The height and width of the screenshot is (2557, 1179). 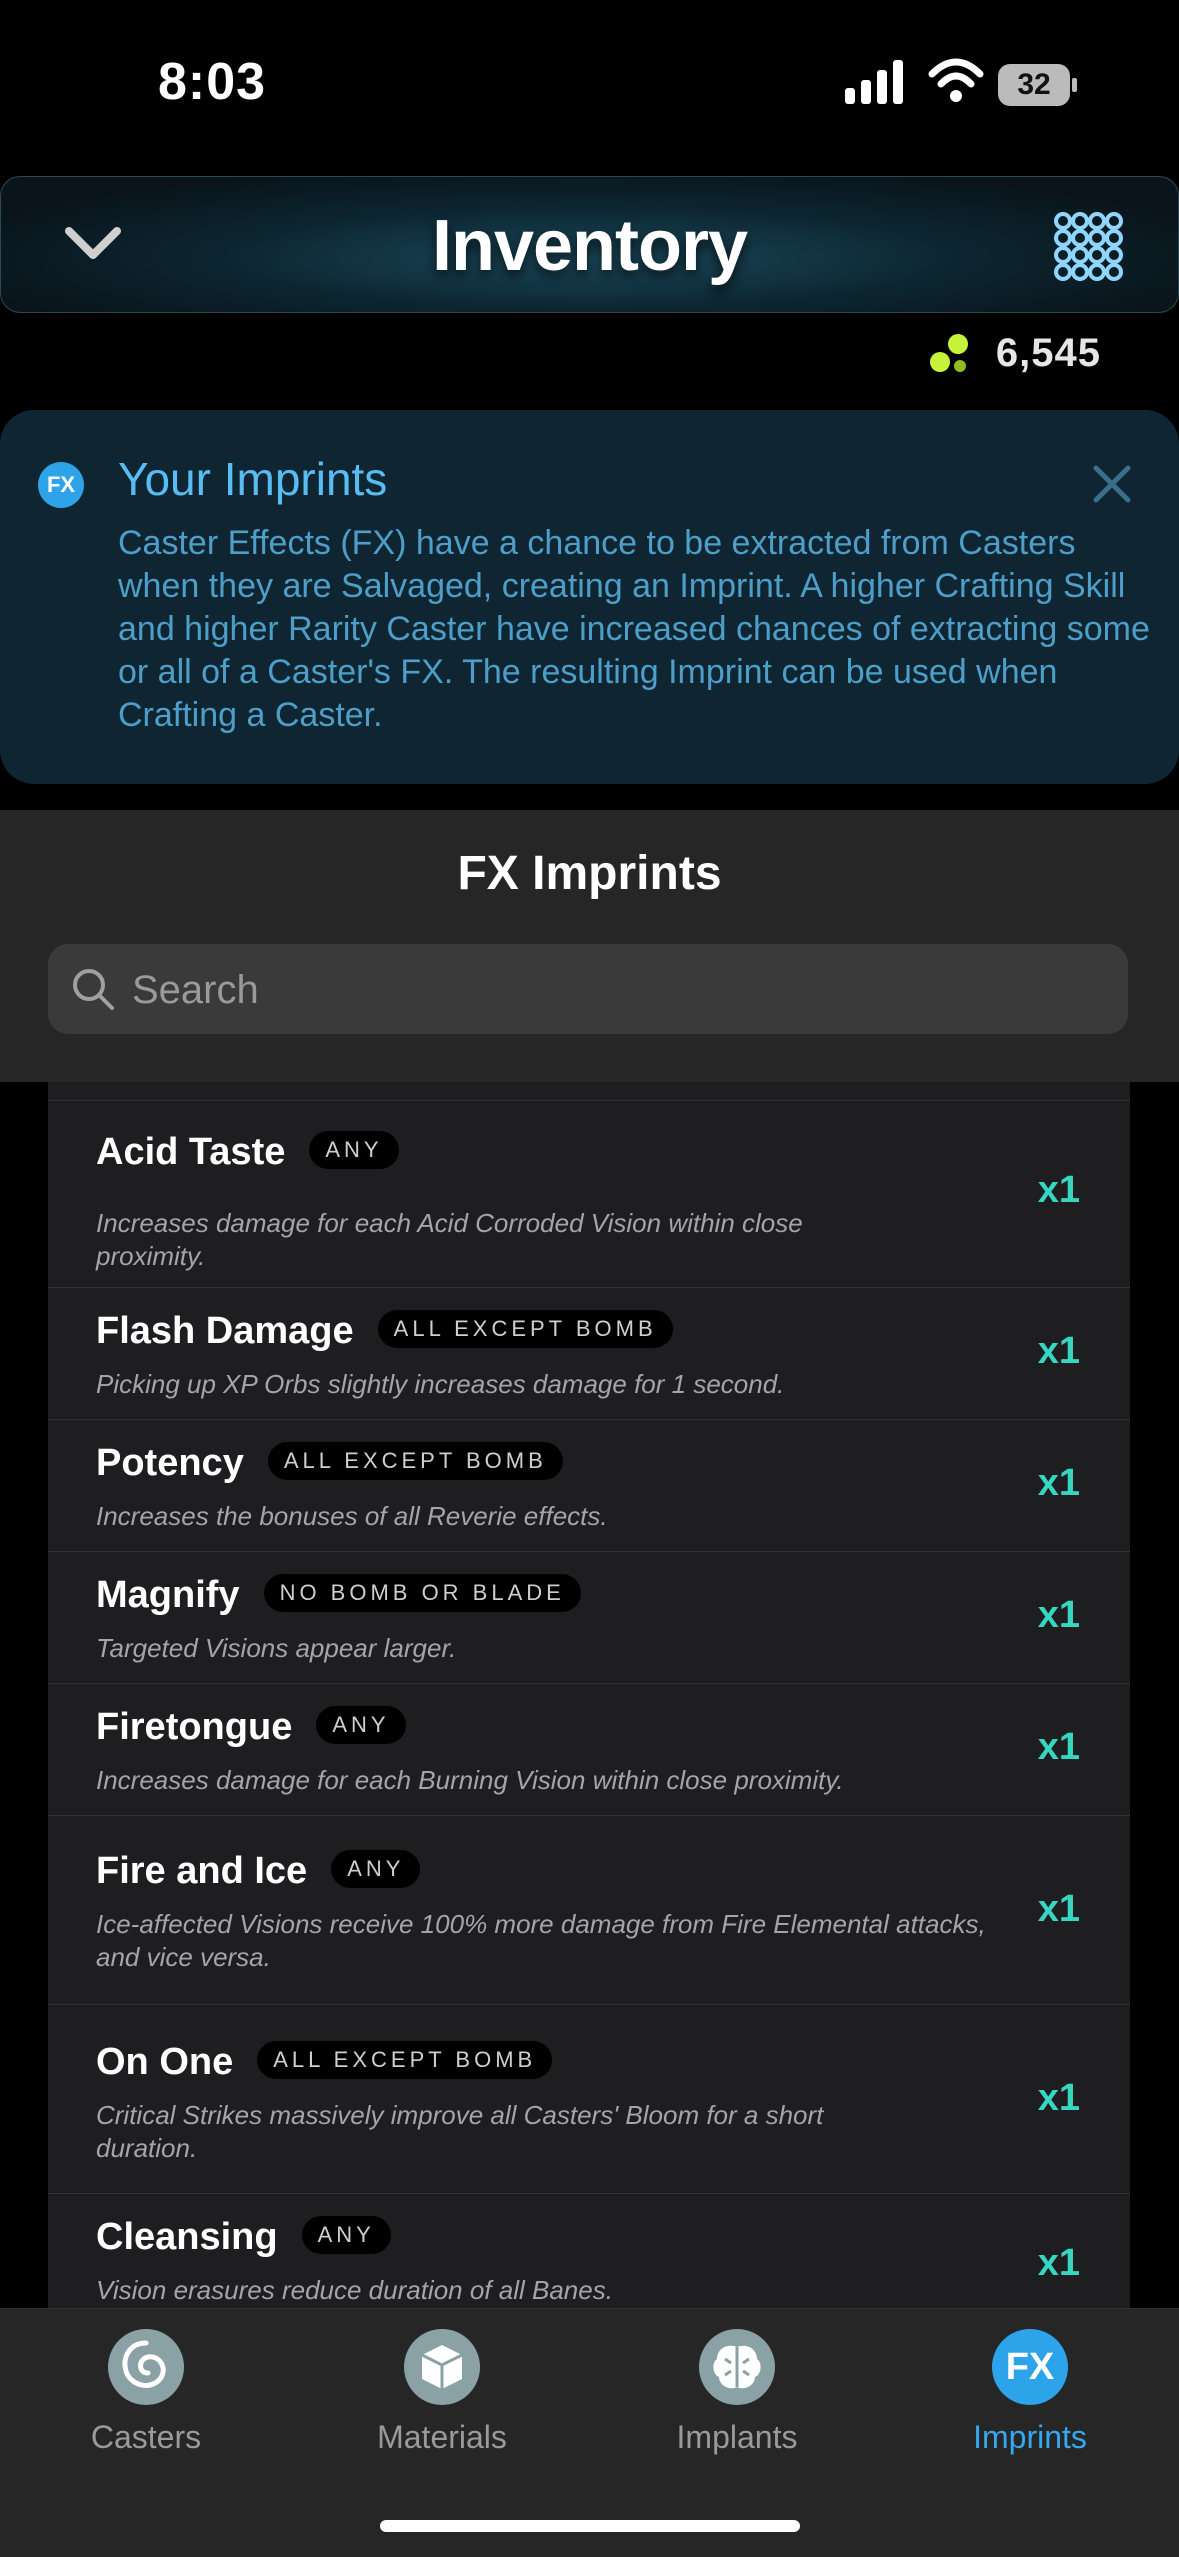 What do you see at coordinates (737, 2367) in the screenshot?
I see `brain-icon` at bounding box center [737, 2367].